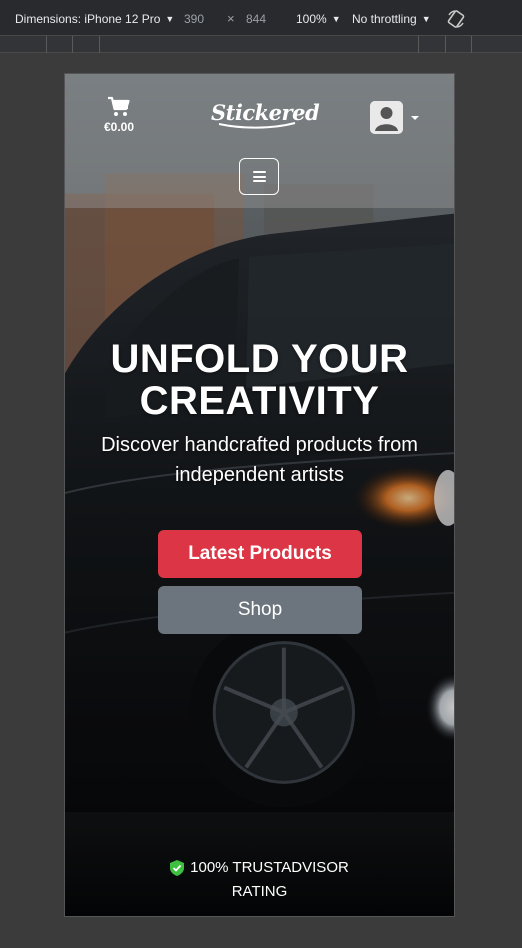 The height and width of the screenshot is (948, 522). I want to click on logo-swoosh, so click(257, 125).